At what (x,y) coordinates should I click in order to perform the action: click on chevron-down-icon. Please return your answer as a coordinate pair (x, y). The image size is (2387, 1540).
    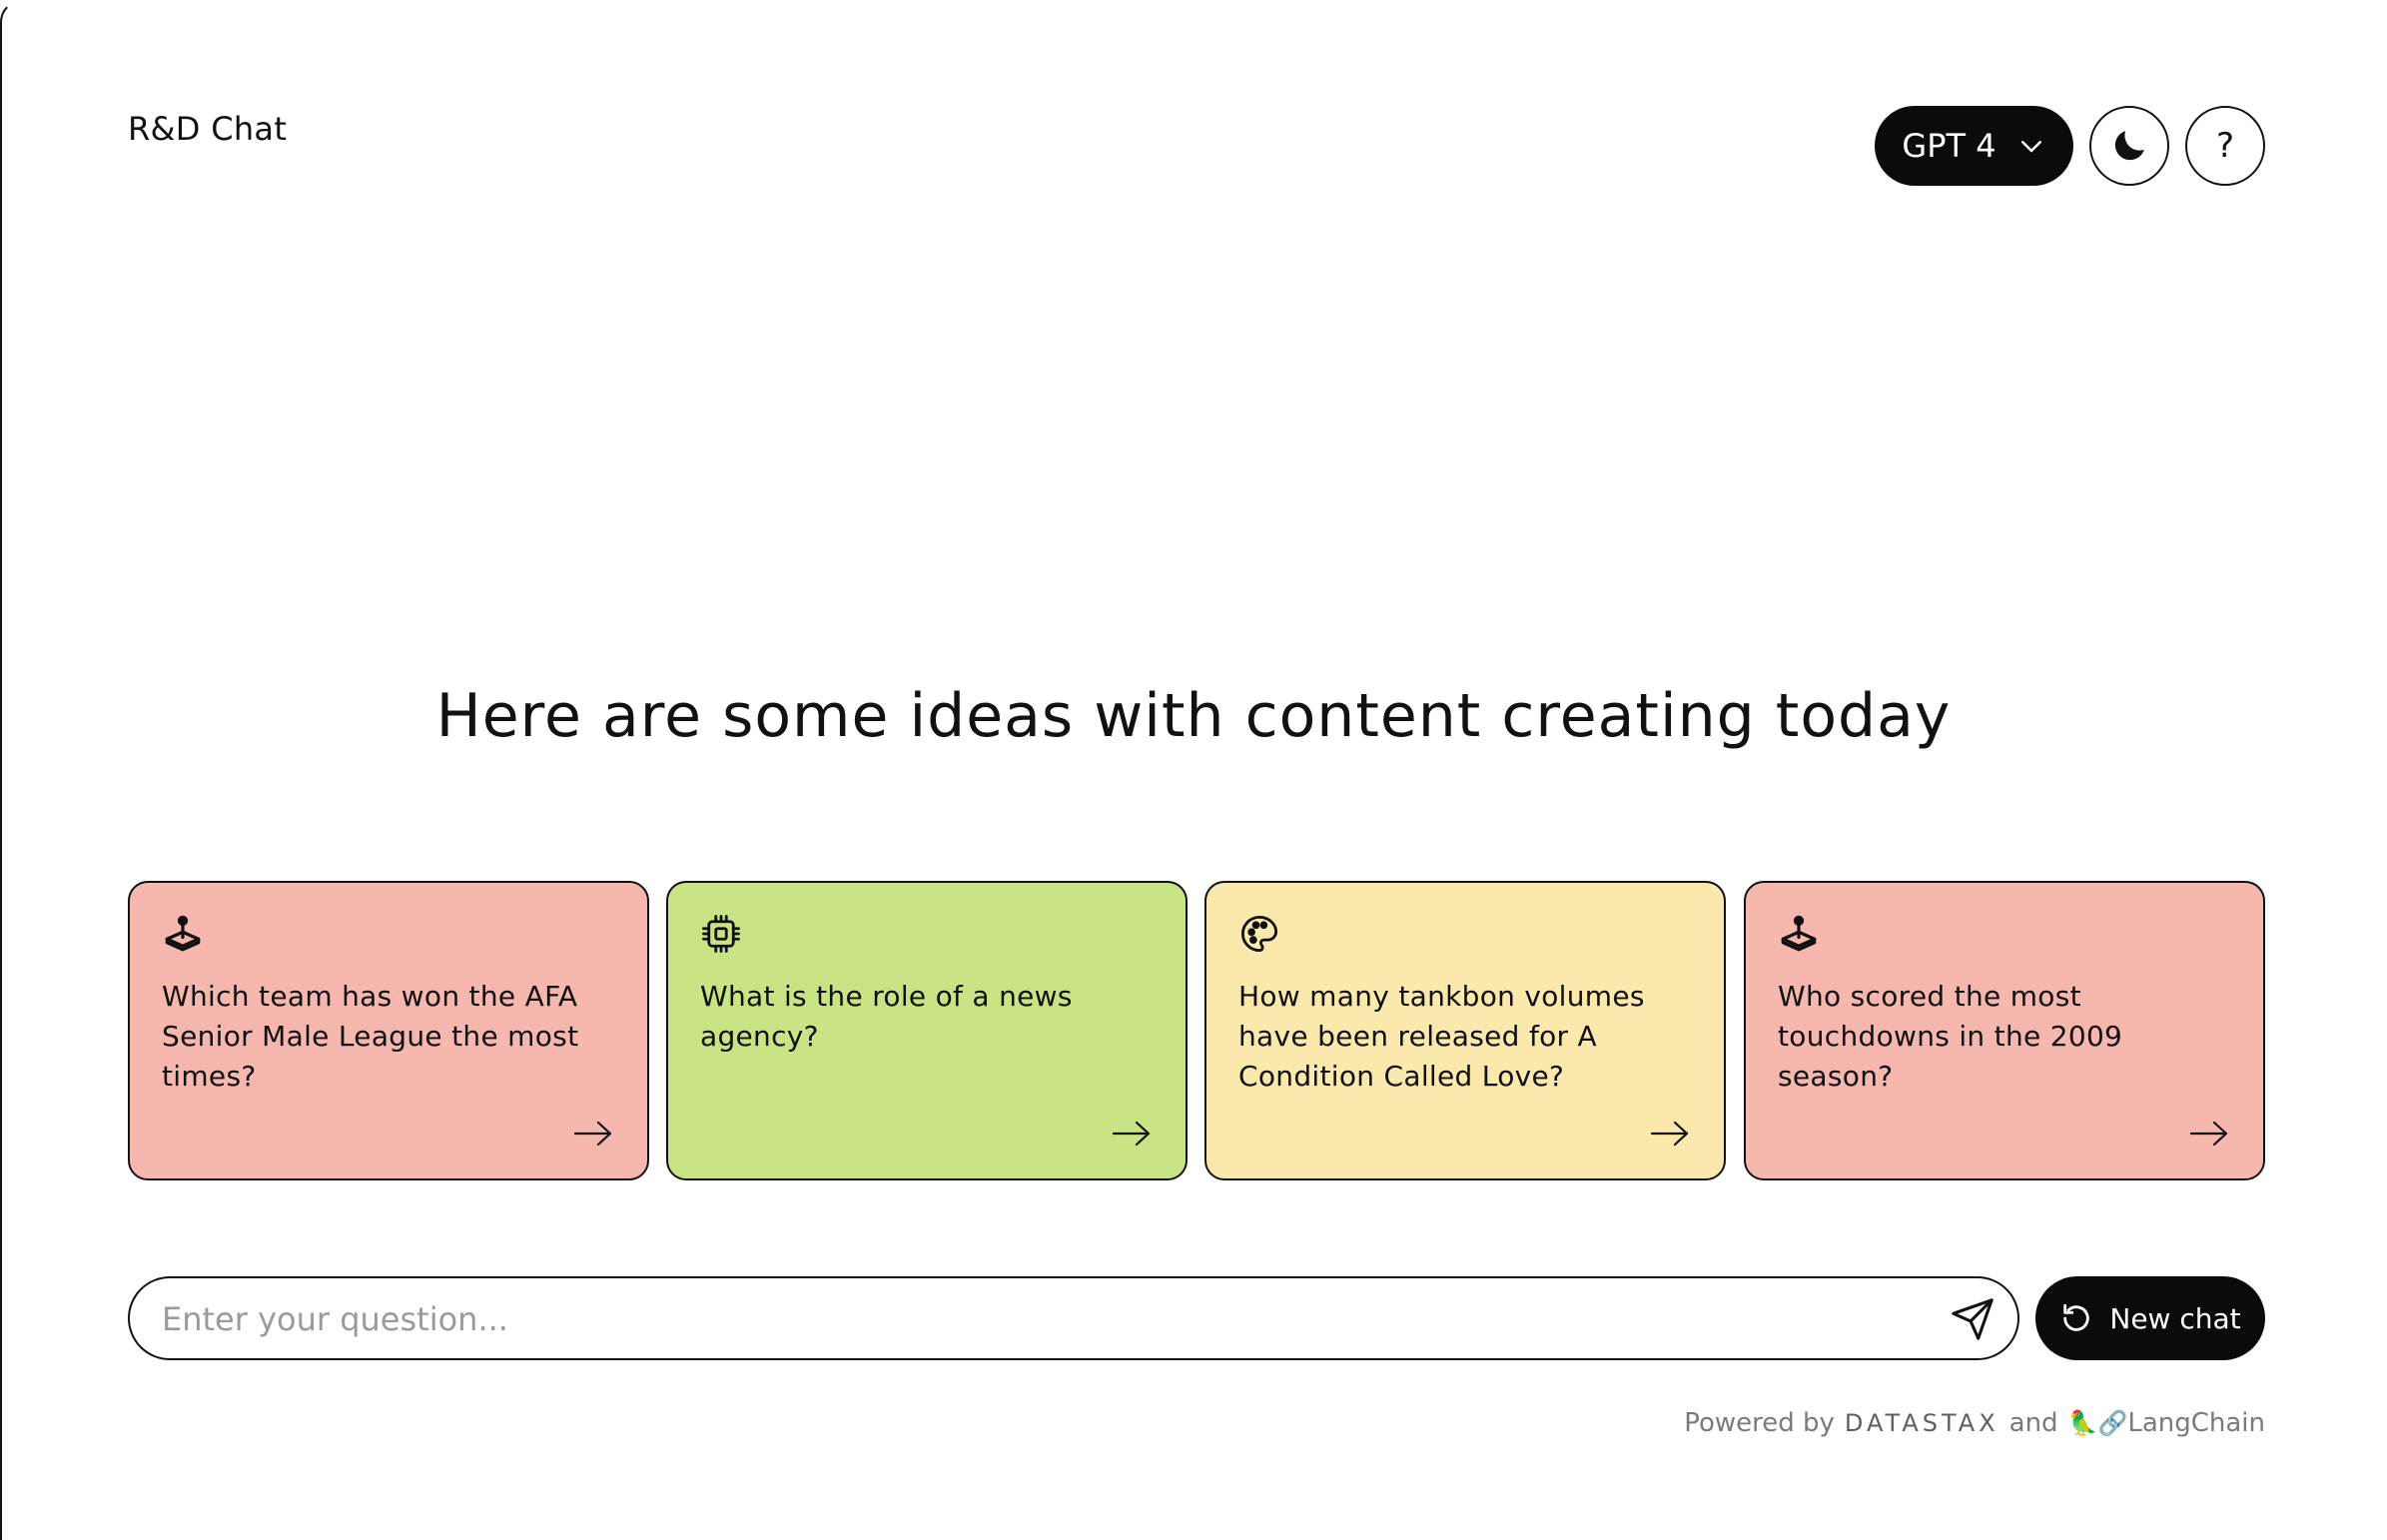
    Looking at the image, I should click on (2030, 147).